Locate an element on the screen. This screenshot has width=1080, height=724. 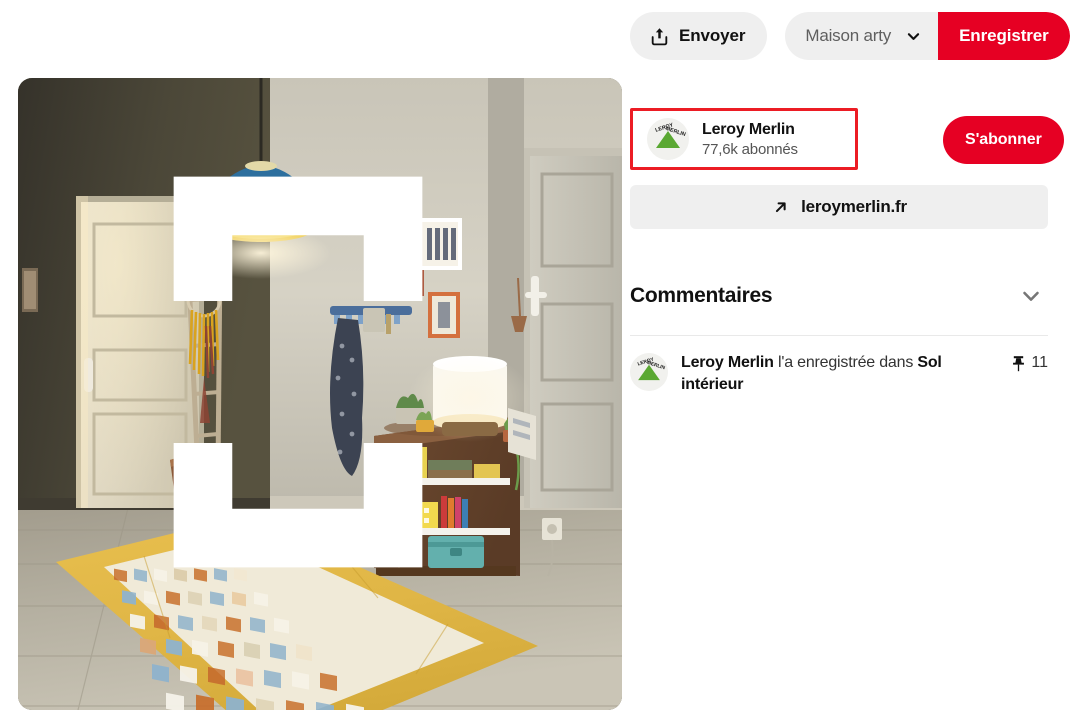
creator-profile: LEROY MERLIN Leroy Merlin 77,6k abonnés is located at coordinates (744, 139).